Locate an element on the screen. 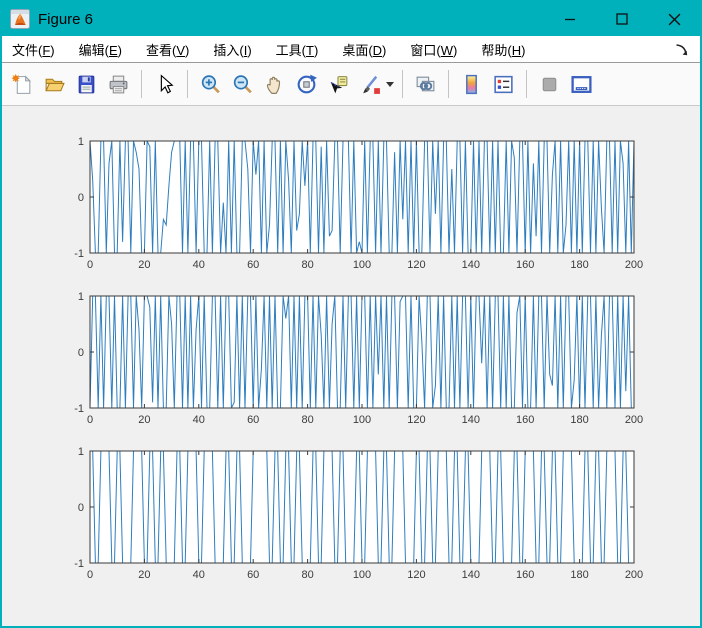 The image size is (702, 628). new-figure-button is located at coordinates (22, 84).